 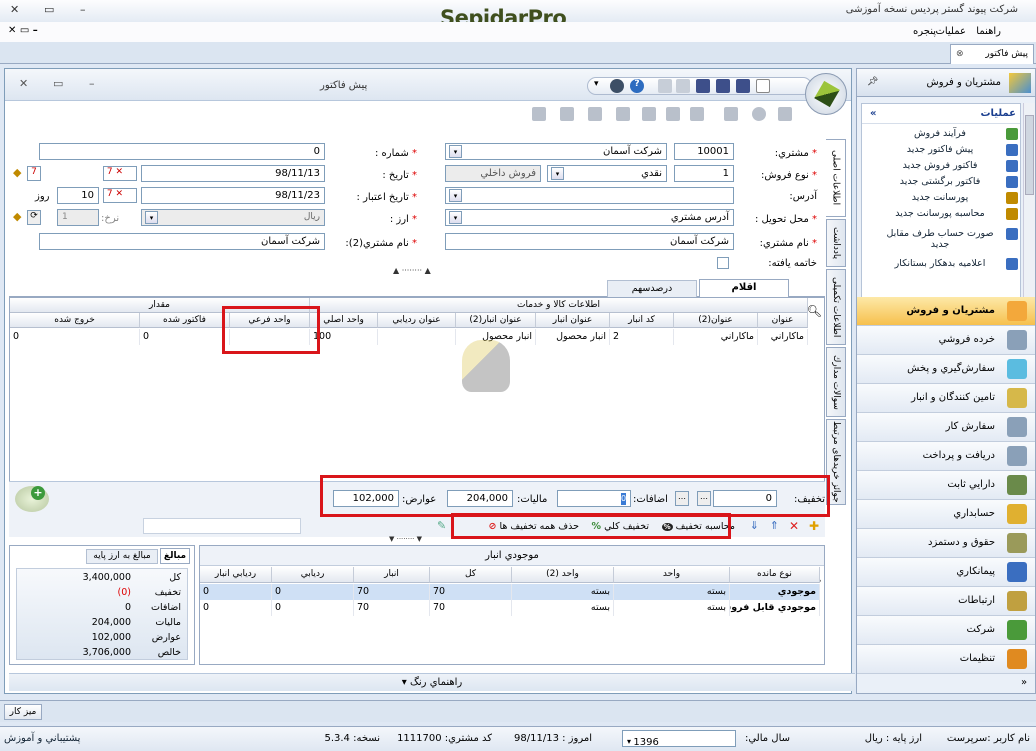 What do you see at coordinates (75, 337) in the screenshot?
I see `grid-cell: 0` at bounding box center [75, 337].